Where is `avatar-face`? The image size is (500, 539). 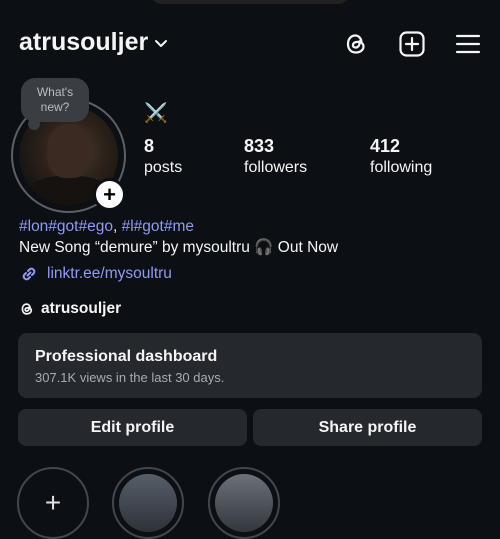 avatar-face is located at coordinates (69, 151).